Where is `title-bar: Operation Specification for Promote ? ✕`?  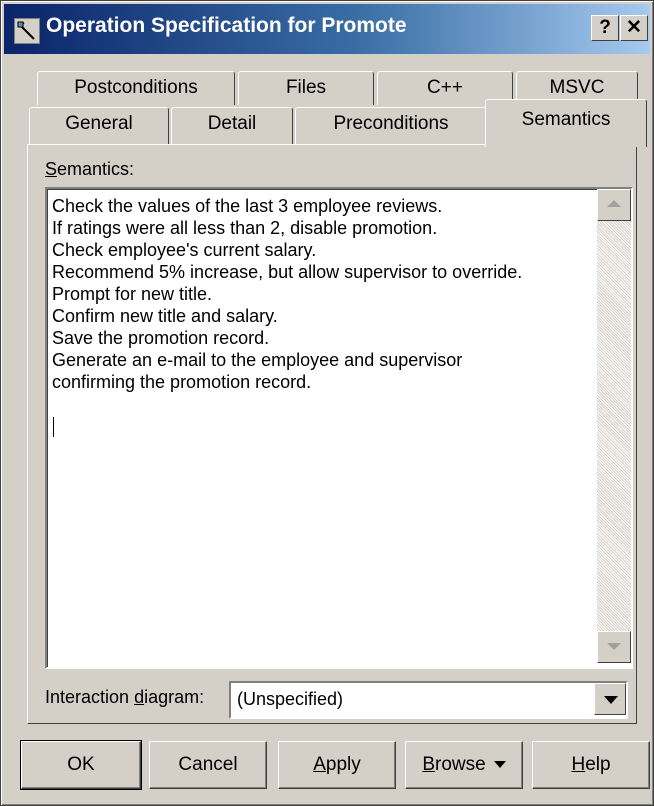 title-bar: Operation Specification for Promote ? ✕ is located at coordinates (327, 29).